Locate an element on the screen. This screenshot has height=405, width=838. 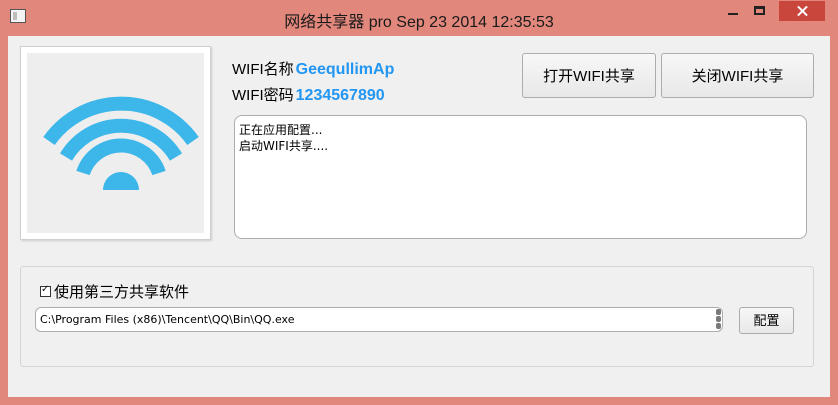
maximize-icon is located at coordinates (761, 11).